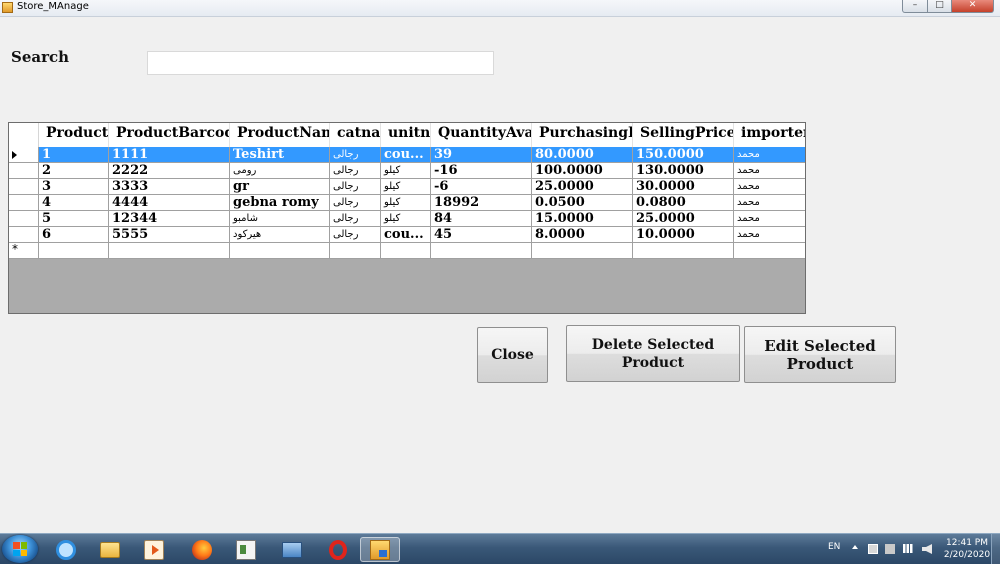  Describe the element at coordinates (169, 219) in the screenshot. I see `table-cell: 12344` at that location.